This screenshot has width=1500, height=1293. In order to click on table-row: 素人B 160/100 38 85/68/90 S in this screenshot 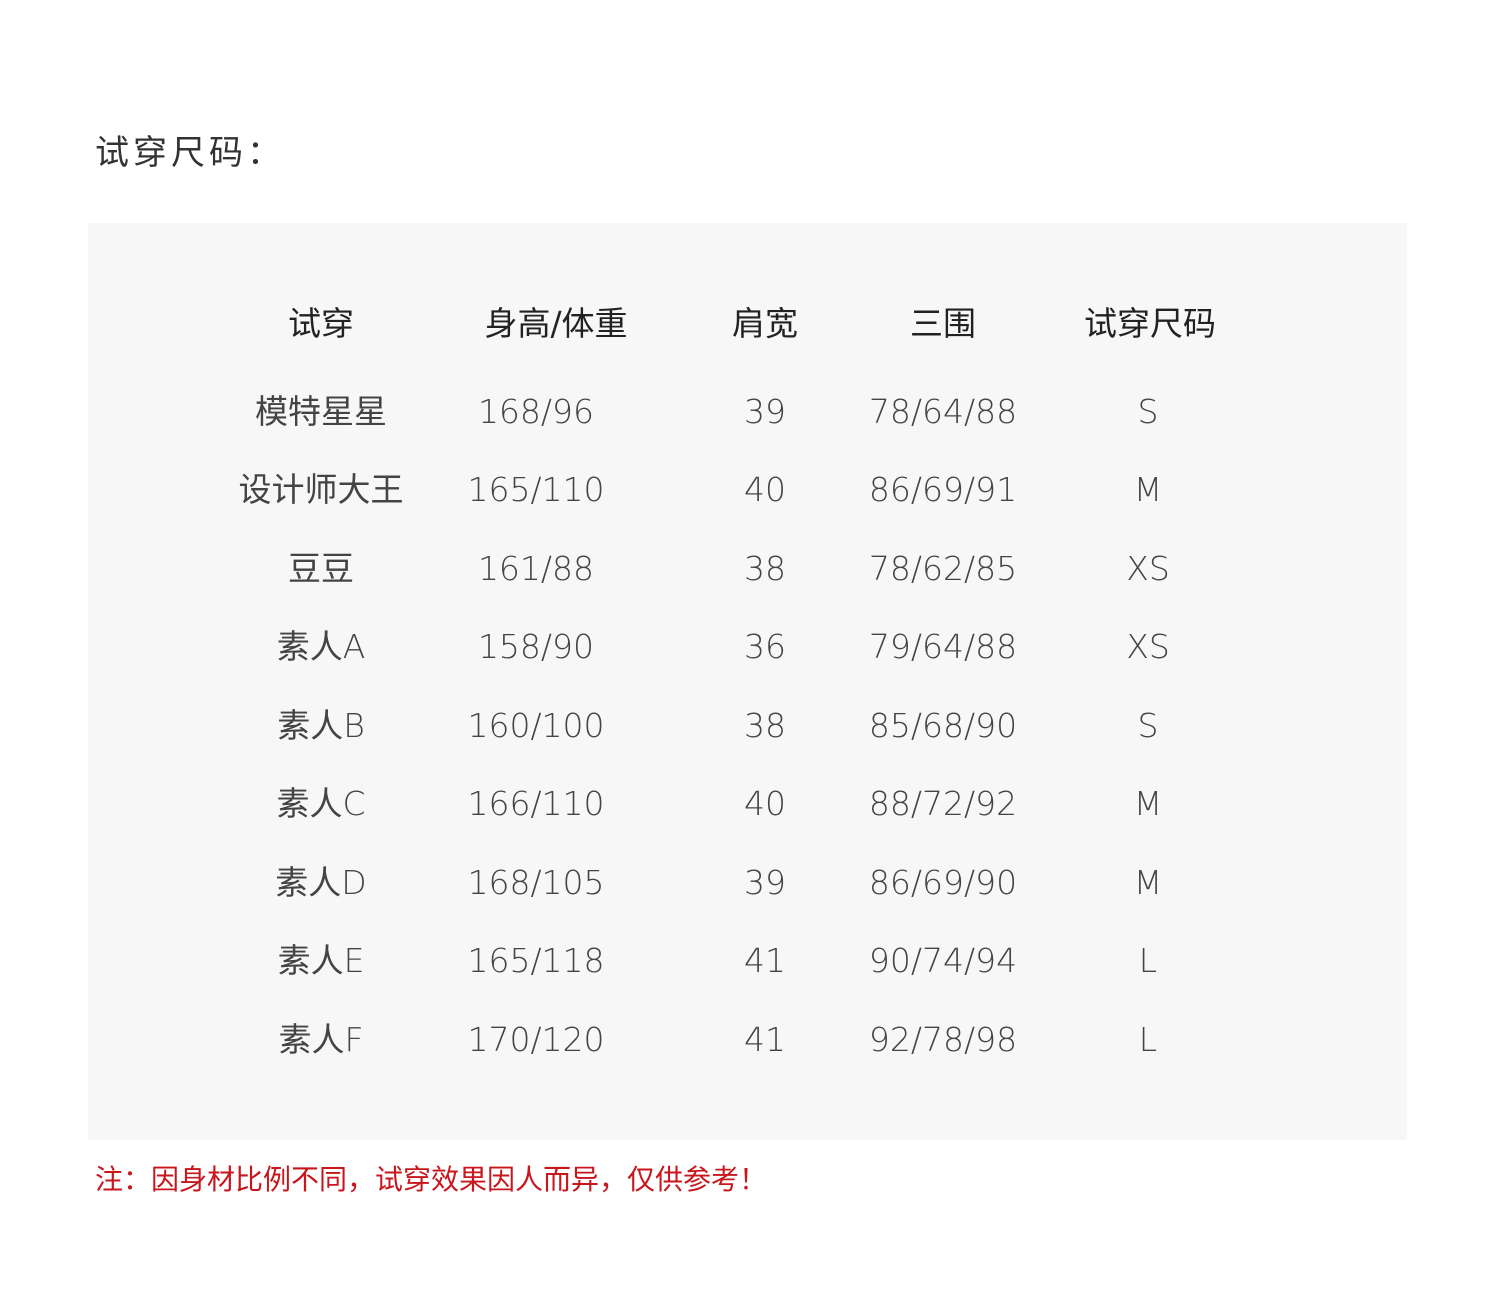, I will do `click(747, 726)`.